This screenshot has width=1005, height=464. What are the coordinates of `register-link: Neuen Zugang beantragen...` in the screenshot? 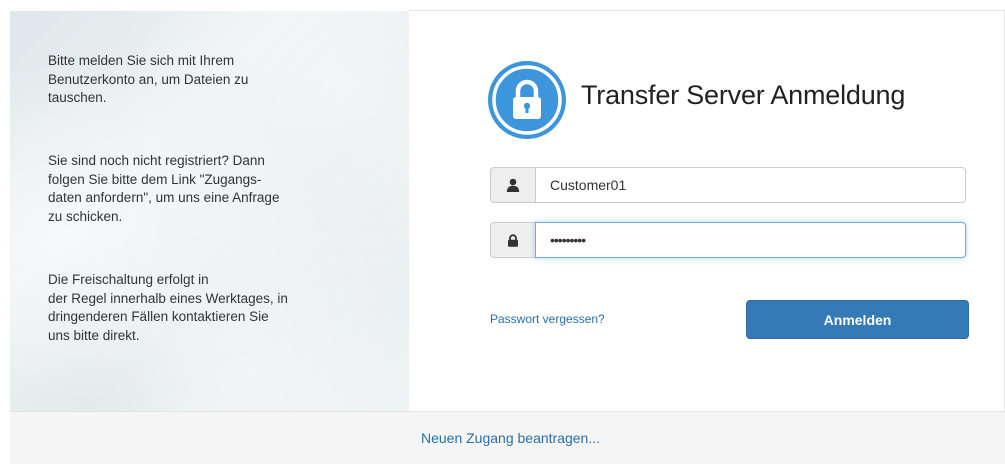 It's located at (510, 438).